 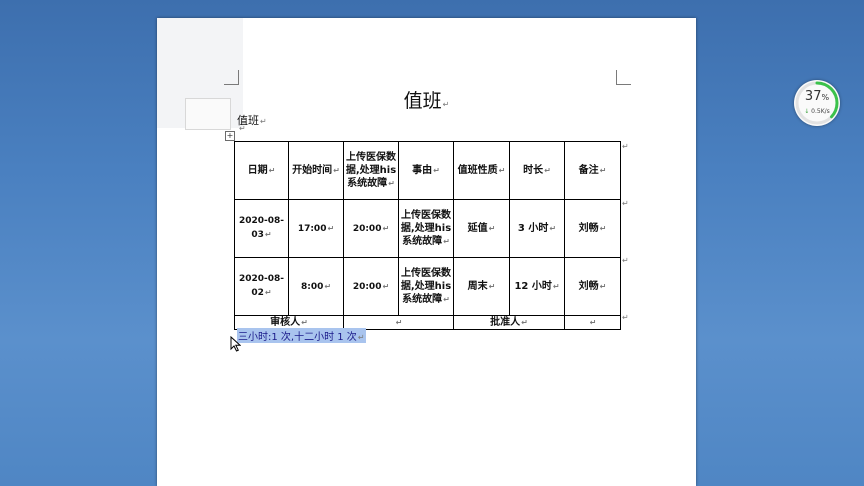 I want to click on crop-mark-top-left, so click(x=231, y=77).